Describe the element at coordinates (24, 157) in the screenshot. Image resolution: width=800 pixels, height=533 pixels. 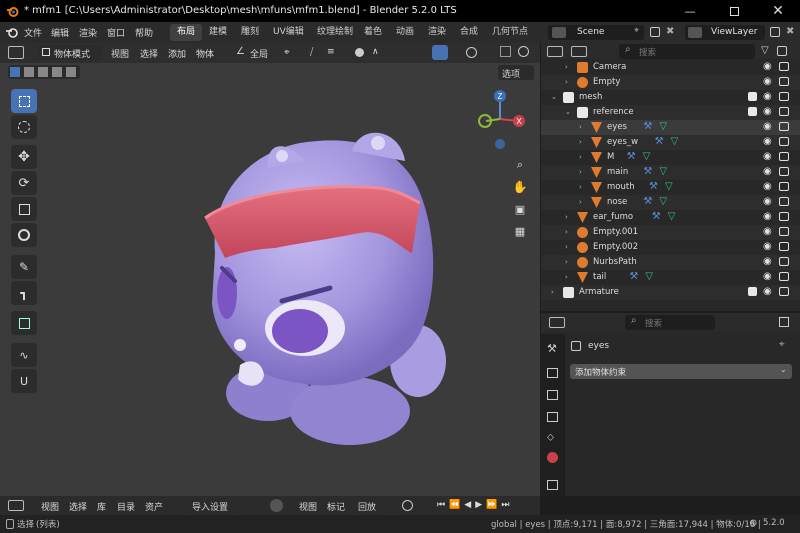
I see `tool-move: ✥` at that location.